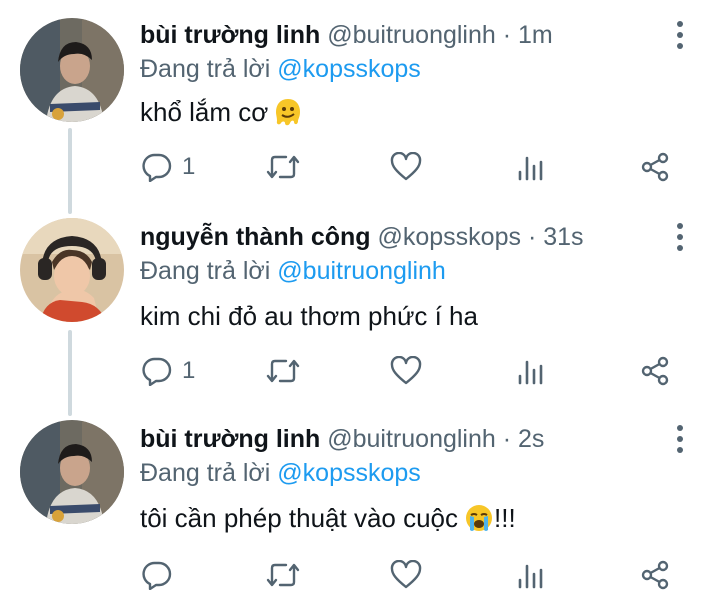  Describe the element at coordinates (479, 522) in the screenshot. I see `loudly-crying-face-emoji-icon` at that location.